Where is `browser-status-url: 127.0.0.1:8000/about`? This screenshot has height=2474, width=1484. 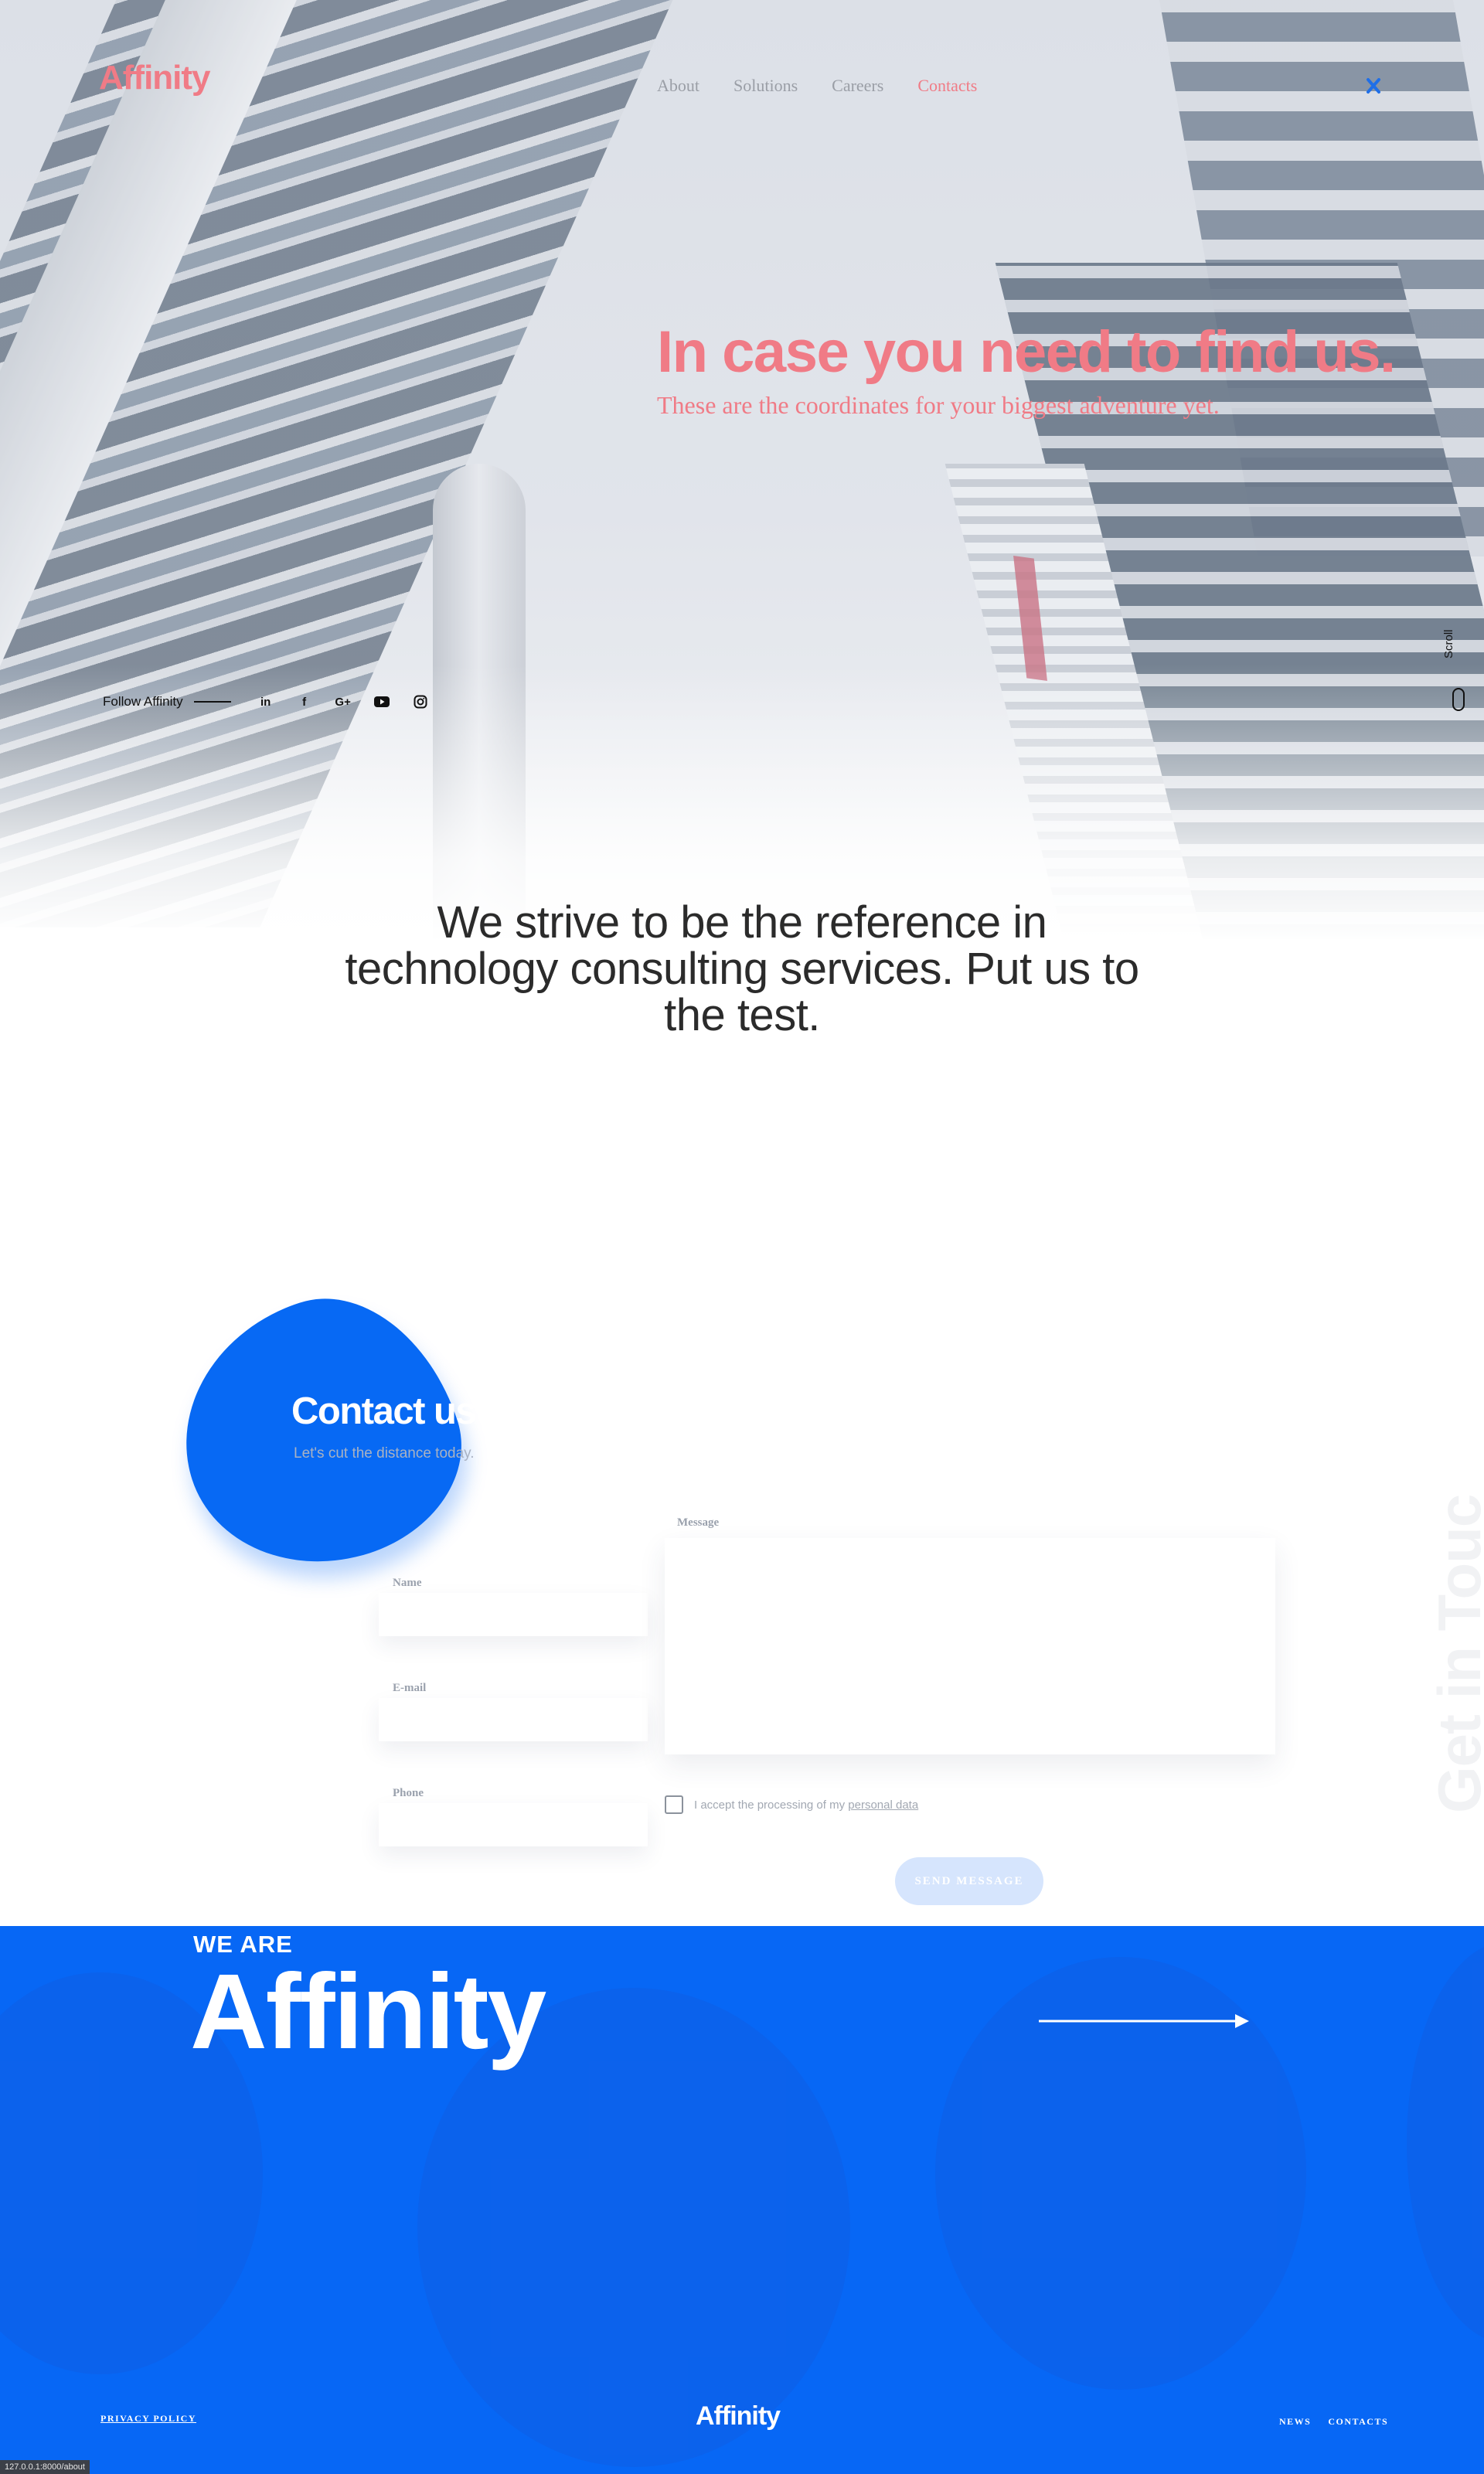
browser-status-url: 127.0.0.1:8000/about is located at coordinates (45, 2467).